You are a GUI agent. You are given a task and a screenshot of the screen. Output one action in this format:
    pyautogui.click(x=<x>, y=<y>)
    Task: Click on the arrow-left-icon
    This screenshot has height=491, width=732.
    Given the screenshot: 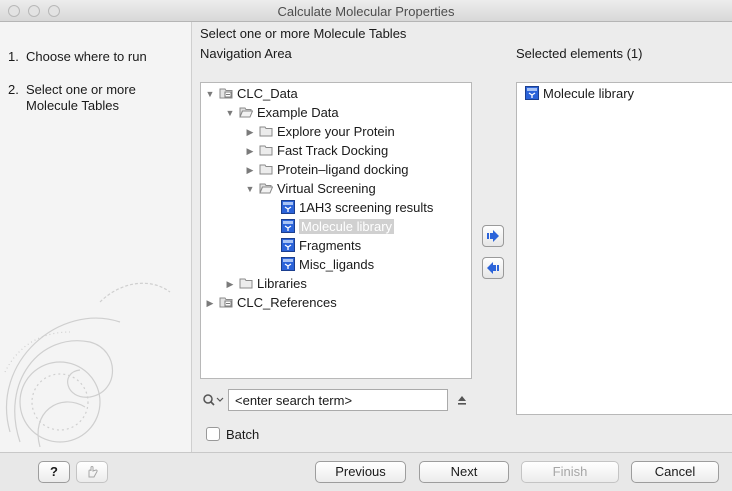 What is the action you would take?
    pyautogui.click(x=493, y=268)
    